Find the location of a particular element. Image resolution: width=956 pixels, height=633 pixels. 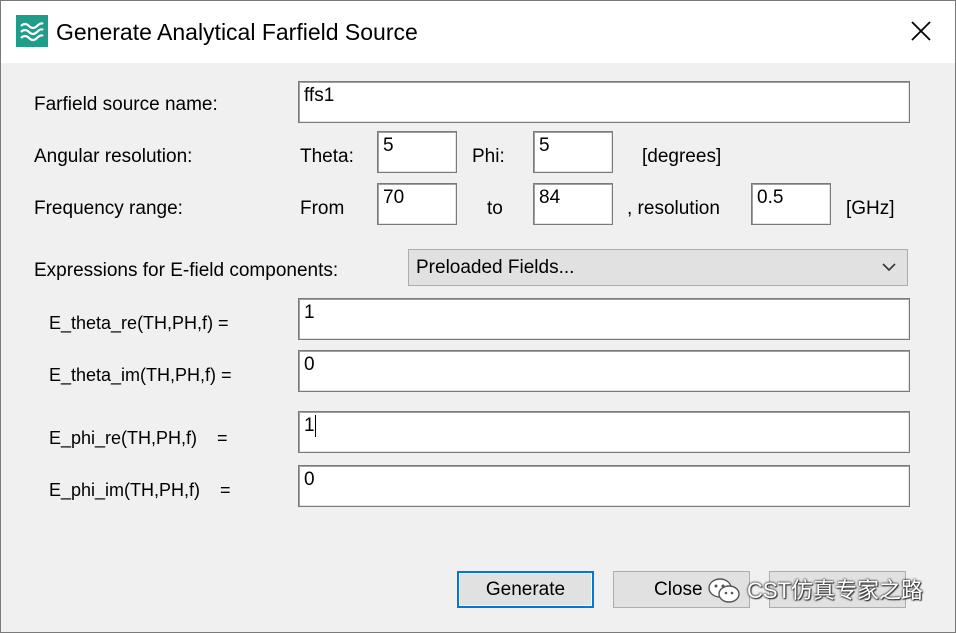

waves-icon is located at coordinates (32, 31).